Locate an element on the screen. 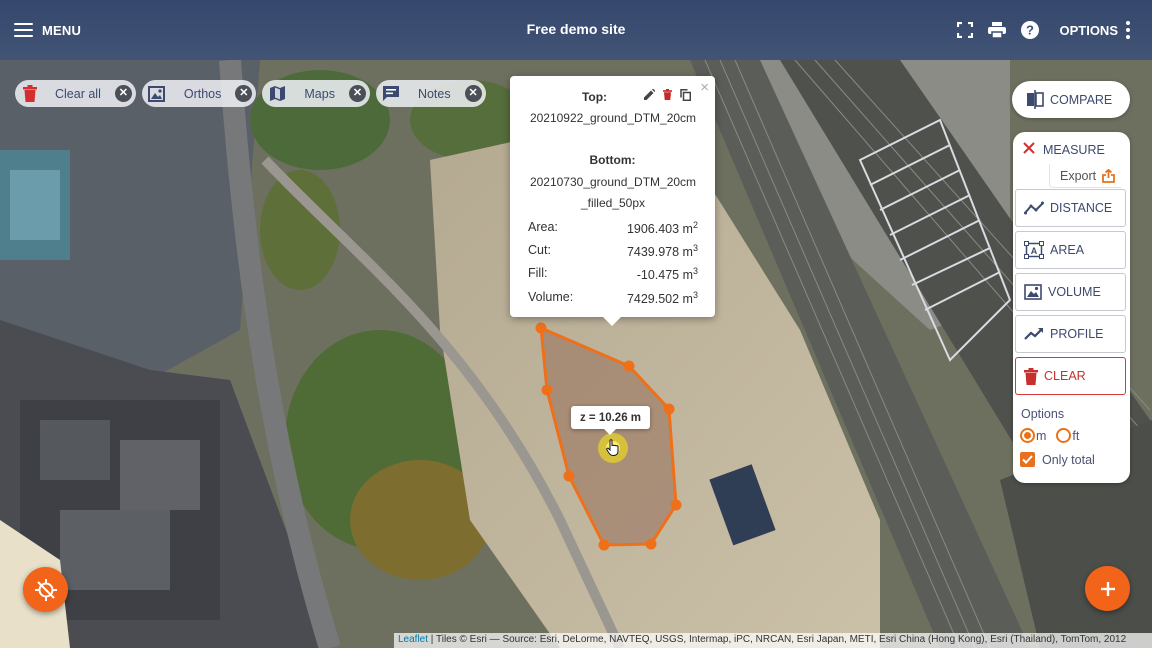 The height and width of the screenshot is (648, 1152). stat-cut: Cut: 7439.978 m3 is located at coordinates (613, 251).